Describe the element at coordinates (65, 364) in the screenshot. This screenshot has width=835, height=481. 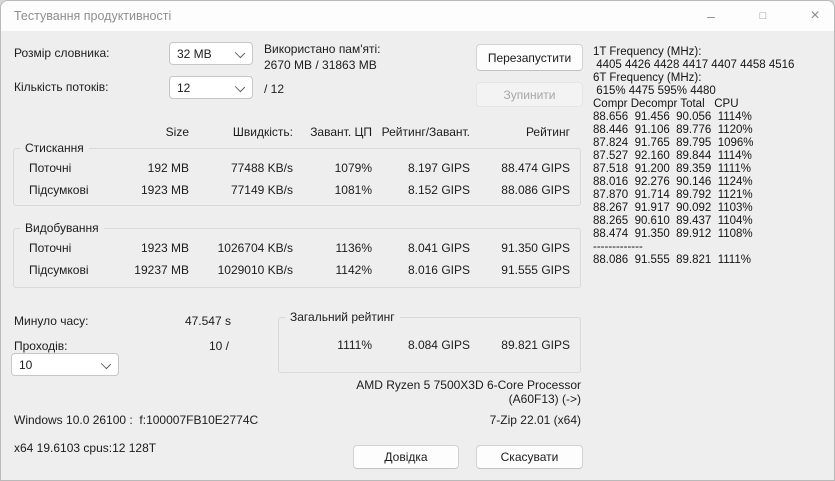
I see `passes-count-select: 10` at that location.